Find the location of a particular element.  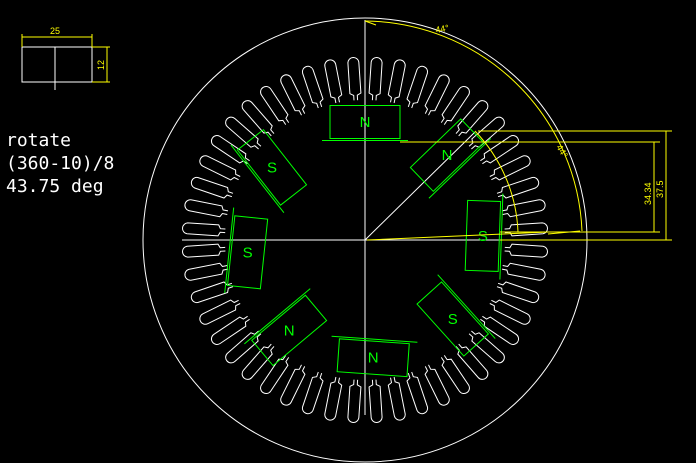

angle-label-small: 44° is located at coordinates (562, 151).